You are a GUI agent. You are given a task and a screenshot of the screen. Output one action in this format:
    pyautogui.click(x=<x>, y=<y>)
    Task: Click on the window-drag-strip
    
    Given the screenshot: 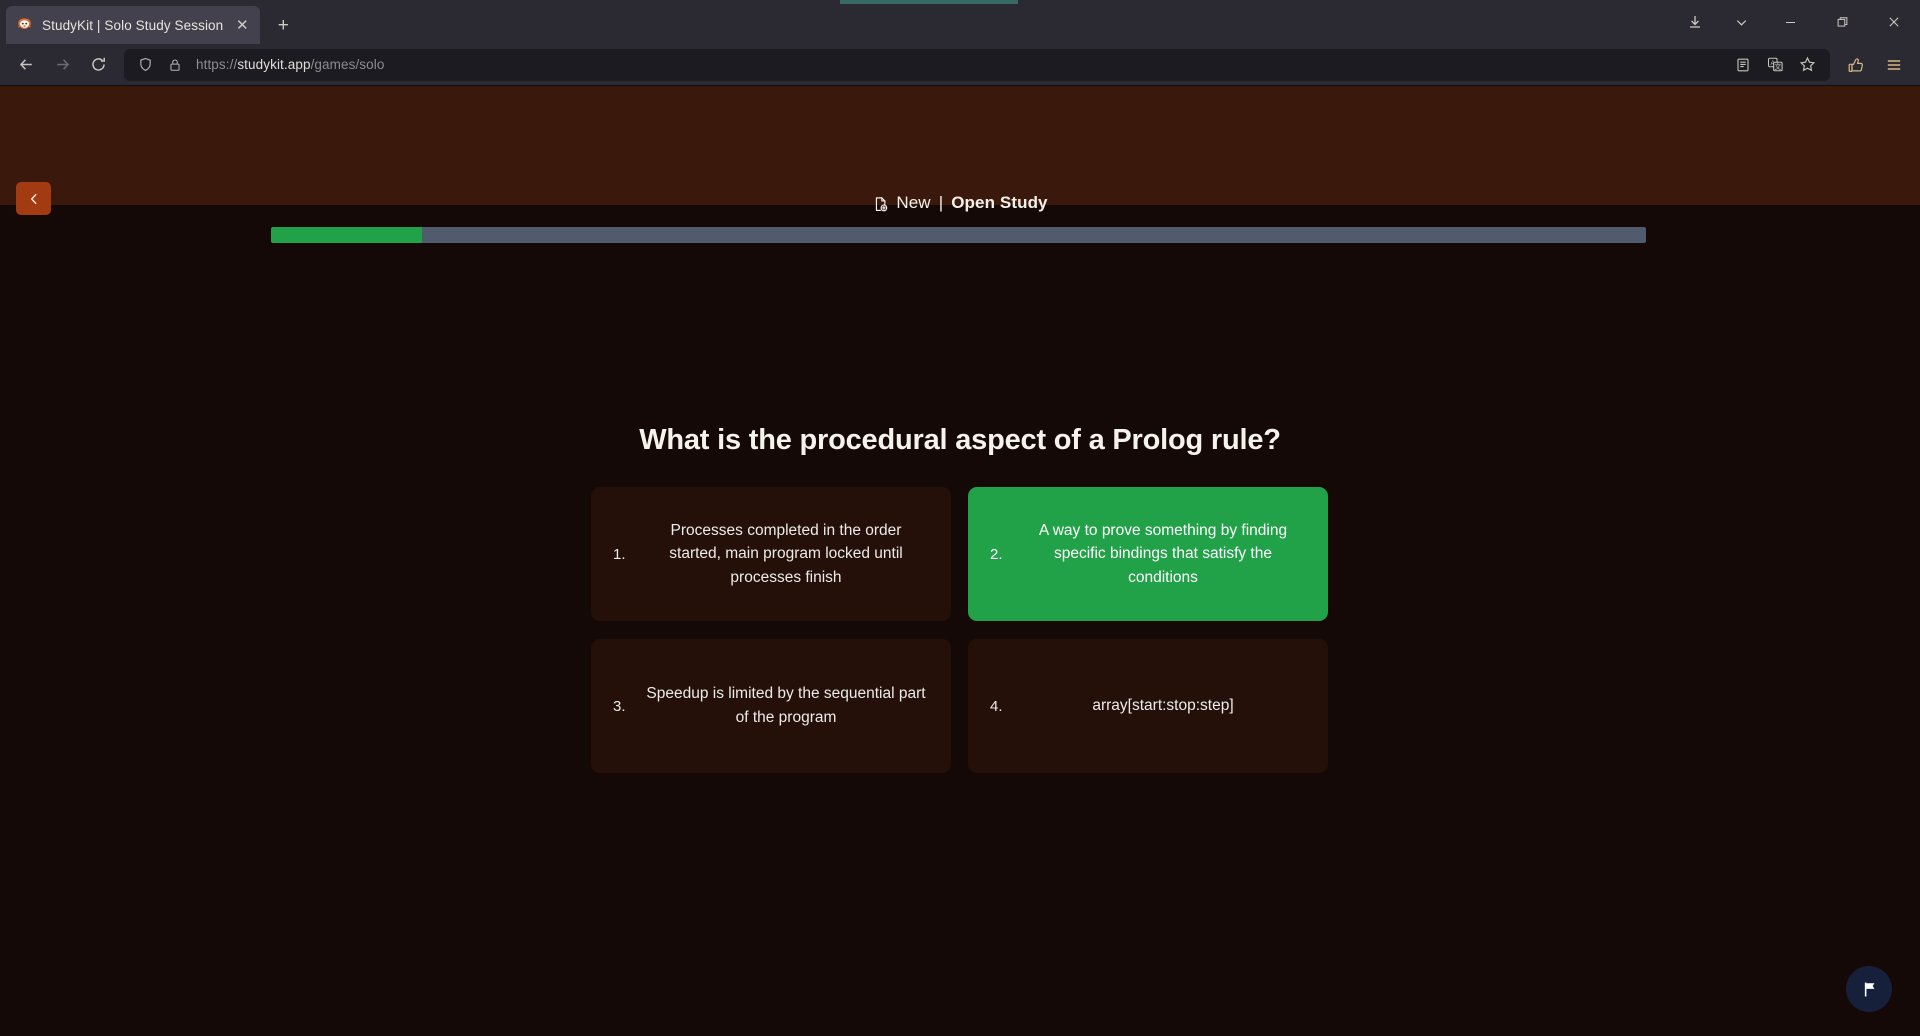 What is the action you would take?
    pyautogui.click(x=929, y=2)
    